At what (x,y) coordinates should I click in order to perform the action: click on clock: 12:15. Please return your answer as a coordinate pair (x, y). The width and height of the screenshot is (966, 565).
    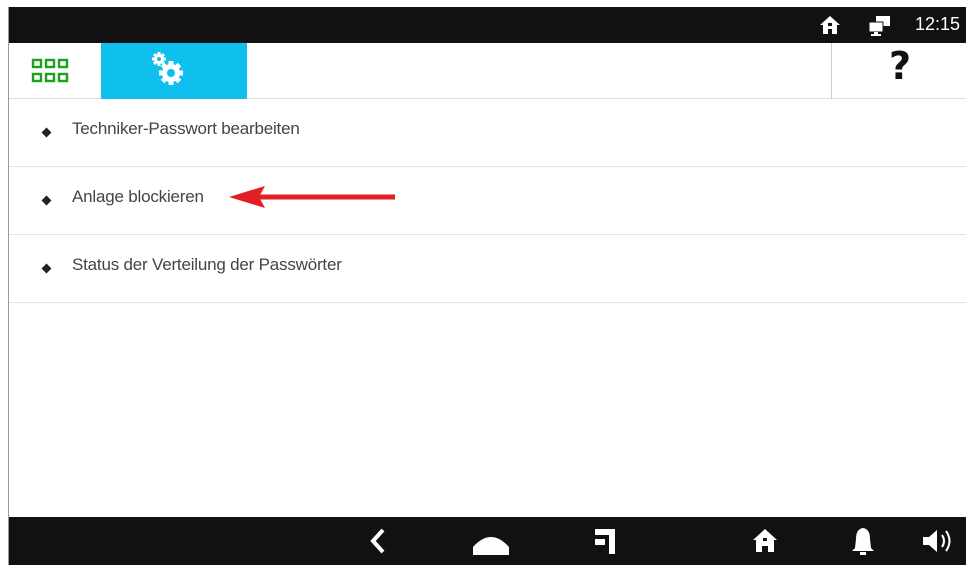
    Looking at the image, I should click on (938, 24).